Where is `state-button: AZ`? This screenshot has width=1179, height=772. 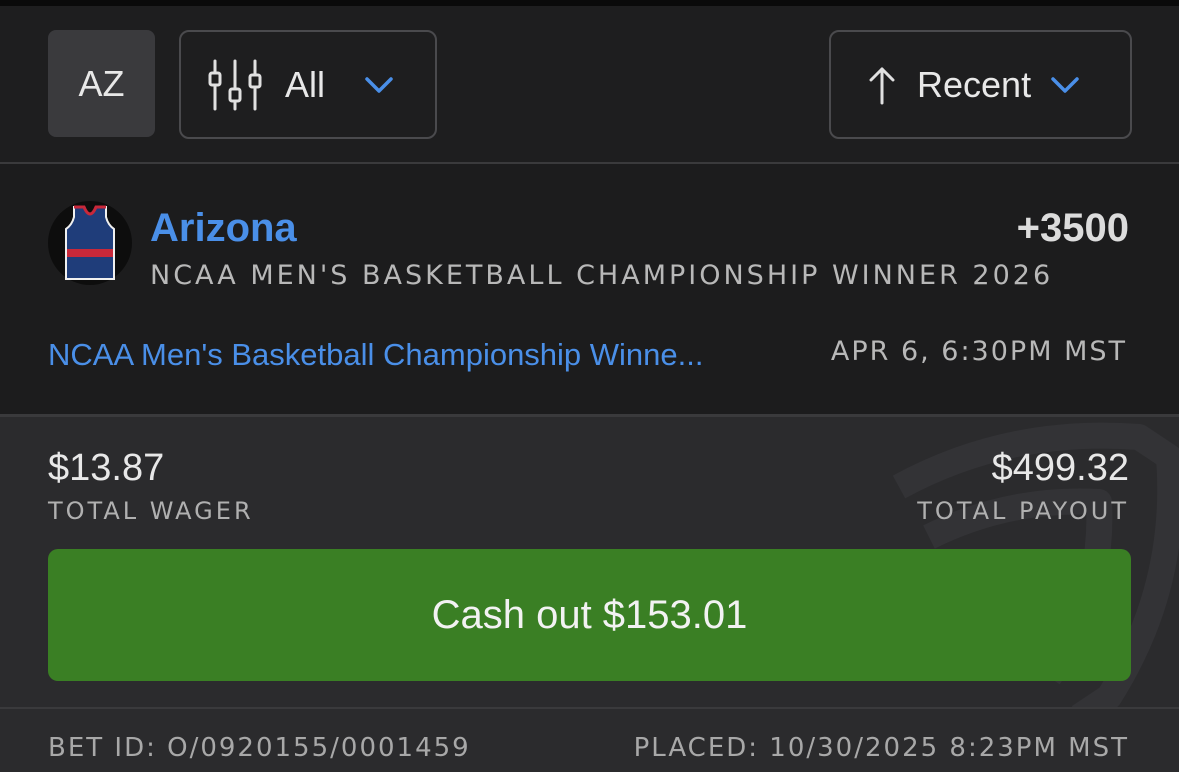 state-button: AZ is located at coordinates (101, 83).